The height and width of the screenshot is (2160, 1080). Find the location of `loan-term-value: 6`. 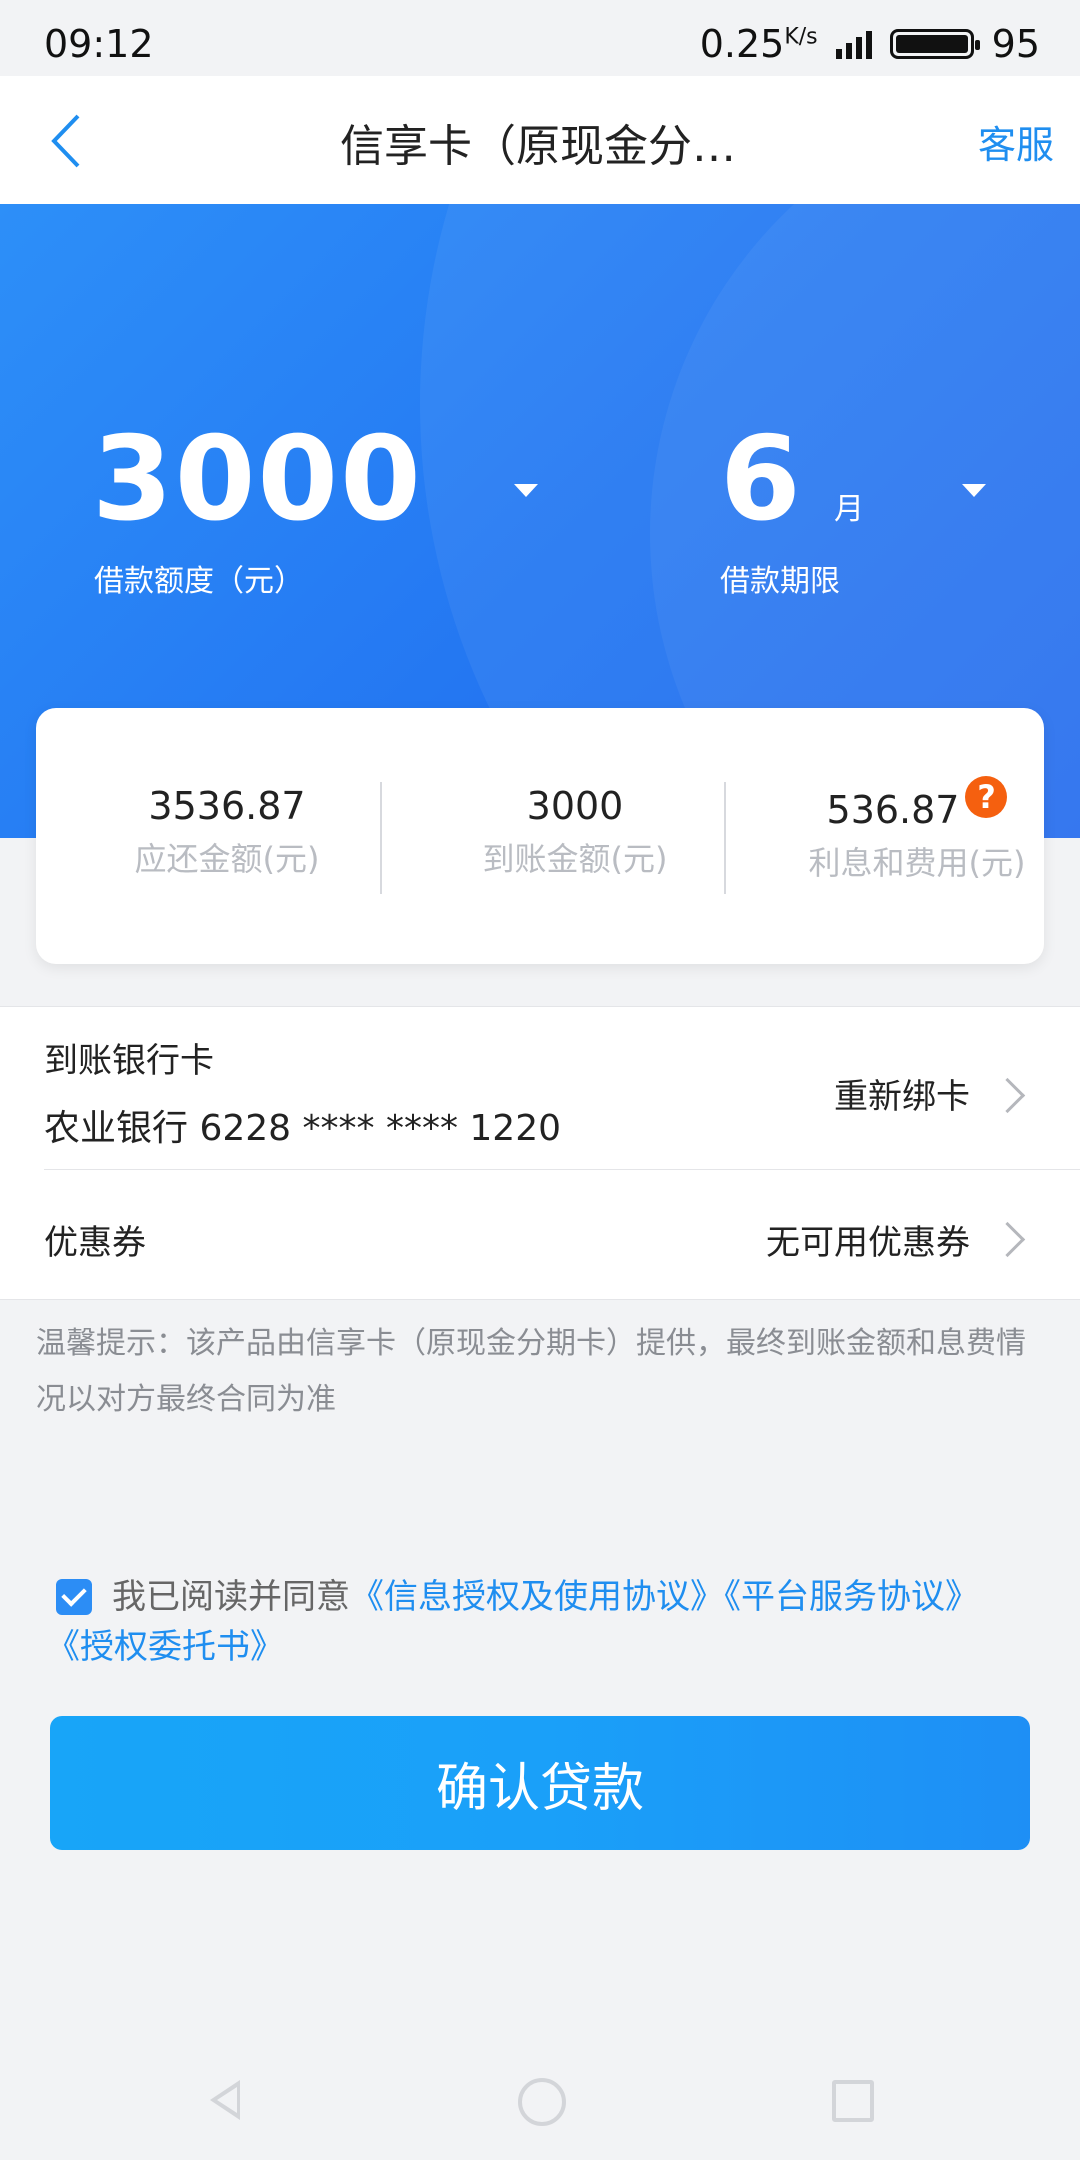

loan-term-value: 6 is located at coordinates (760, 479).